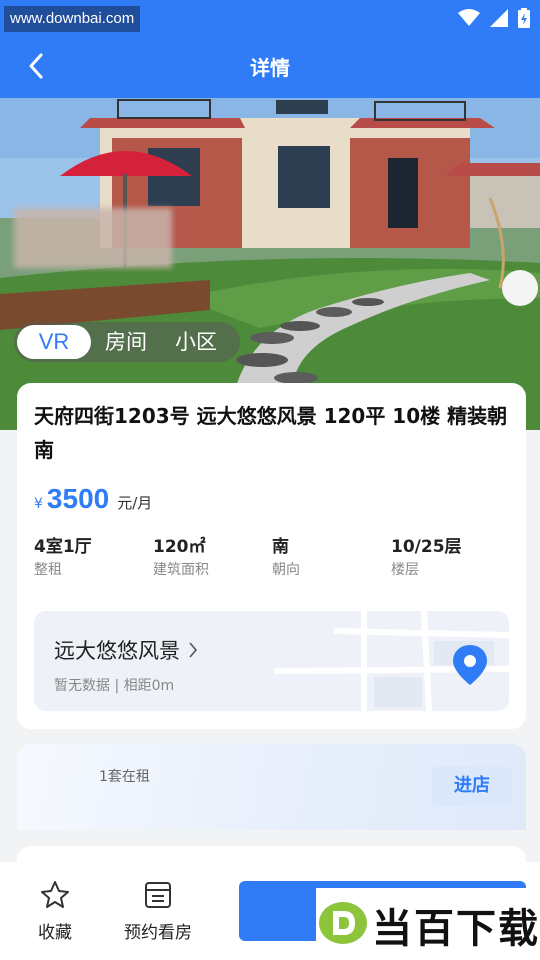 The width and height of the screenshot is (540, 960). Describe the element at coordinates (135, 503) in the screenshot. I see `price-unit: 元/月` at that location.